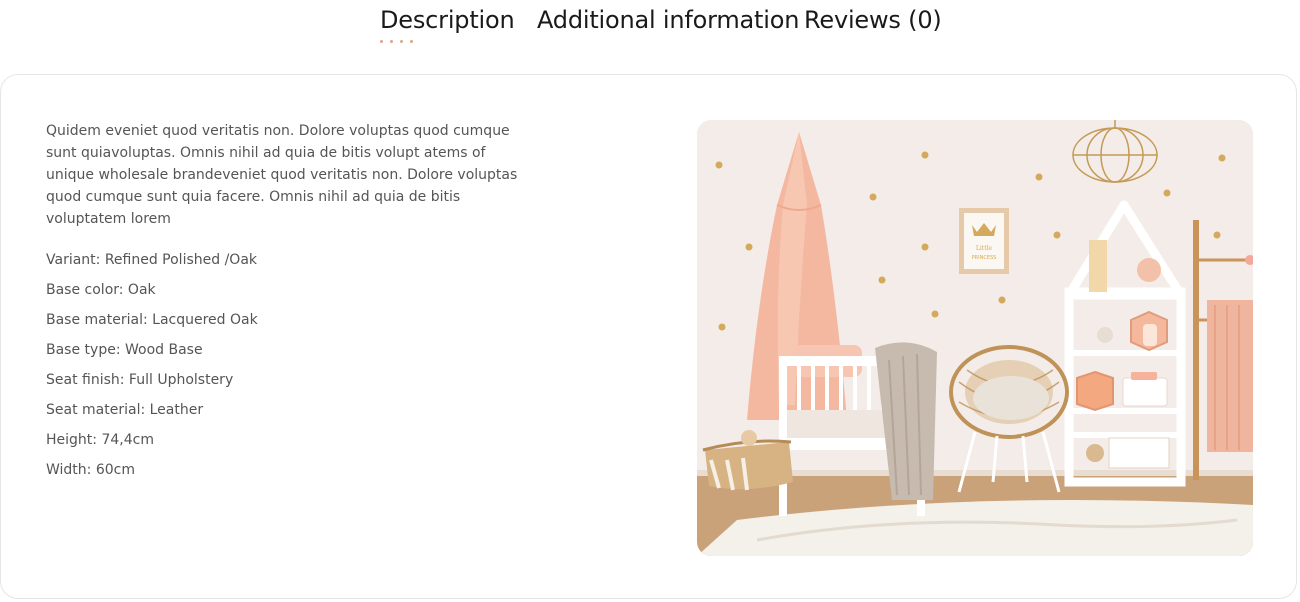 Image resolution: width=1300 pixels, height=602 pixels. I want to click on spec-item-width: Width: 60cm, so click(90, 470).